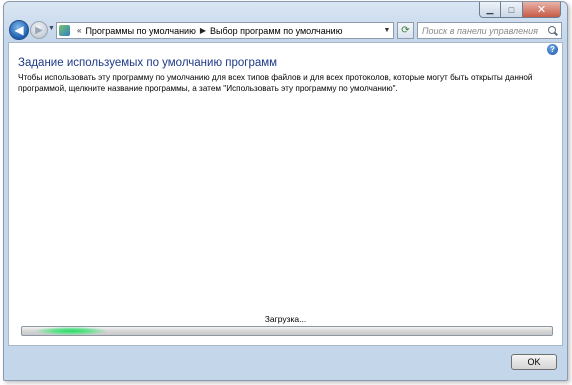 This screenshot has width=572, height=385. What do you see at coordinates (71, 331) in the screenshot?
I see `progress-indicator` at bounding box center [71, 331].